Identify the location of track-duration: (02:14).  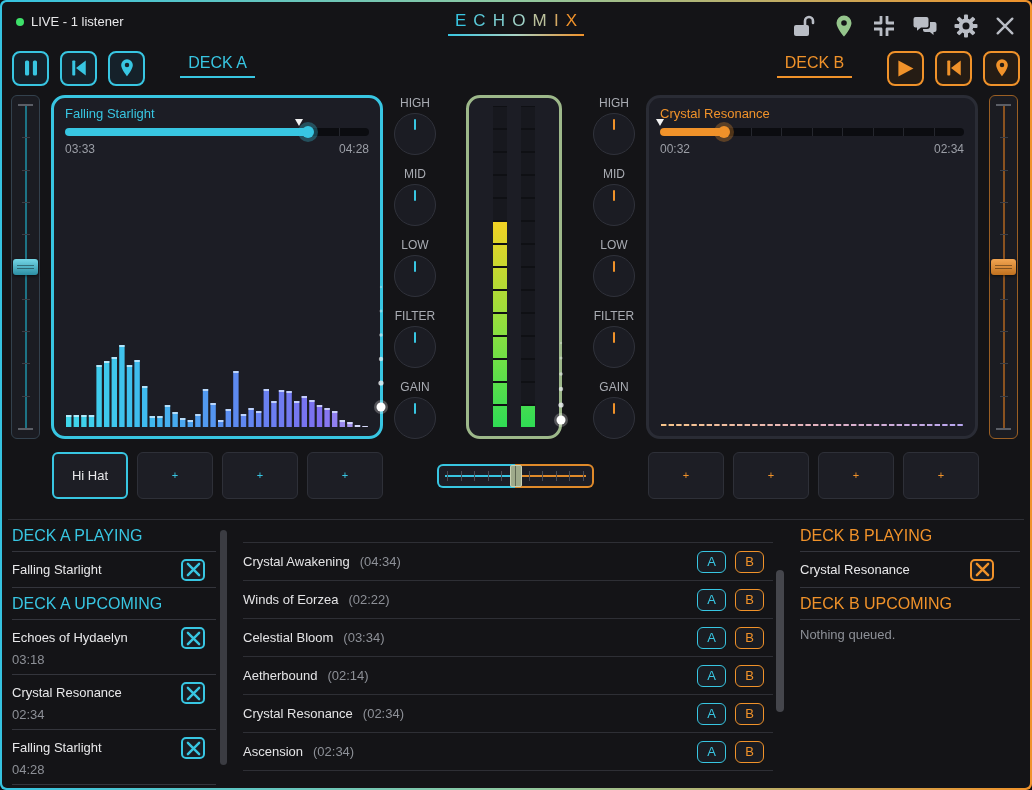
(348, 675).